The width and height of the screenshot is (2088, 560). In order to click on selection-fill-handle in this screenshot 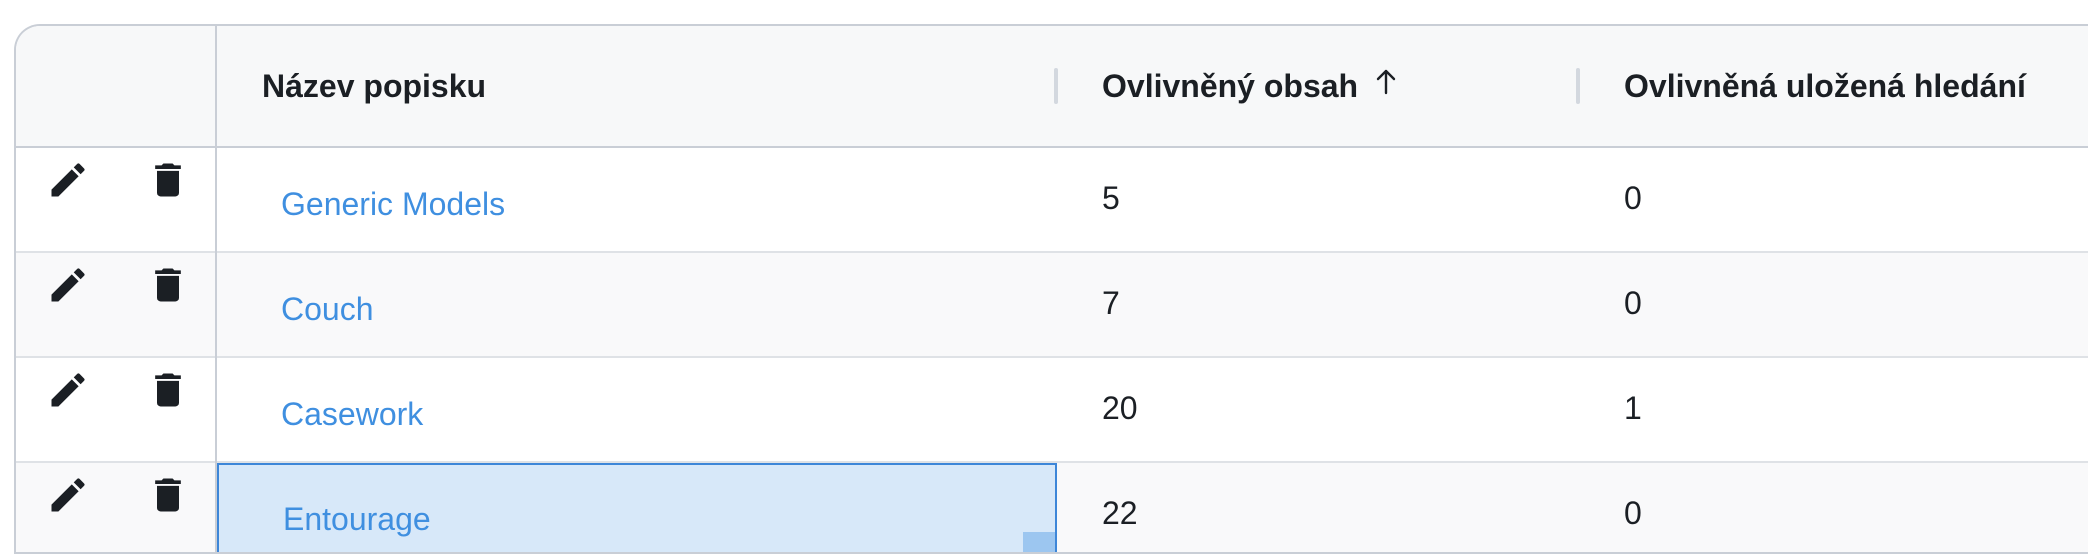, I will do `click(1039, 542)`.